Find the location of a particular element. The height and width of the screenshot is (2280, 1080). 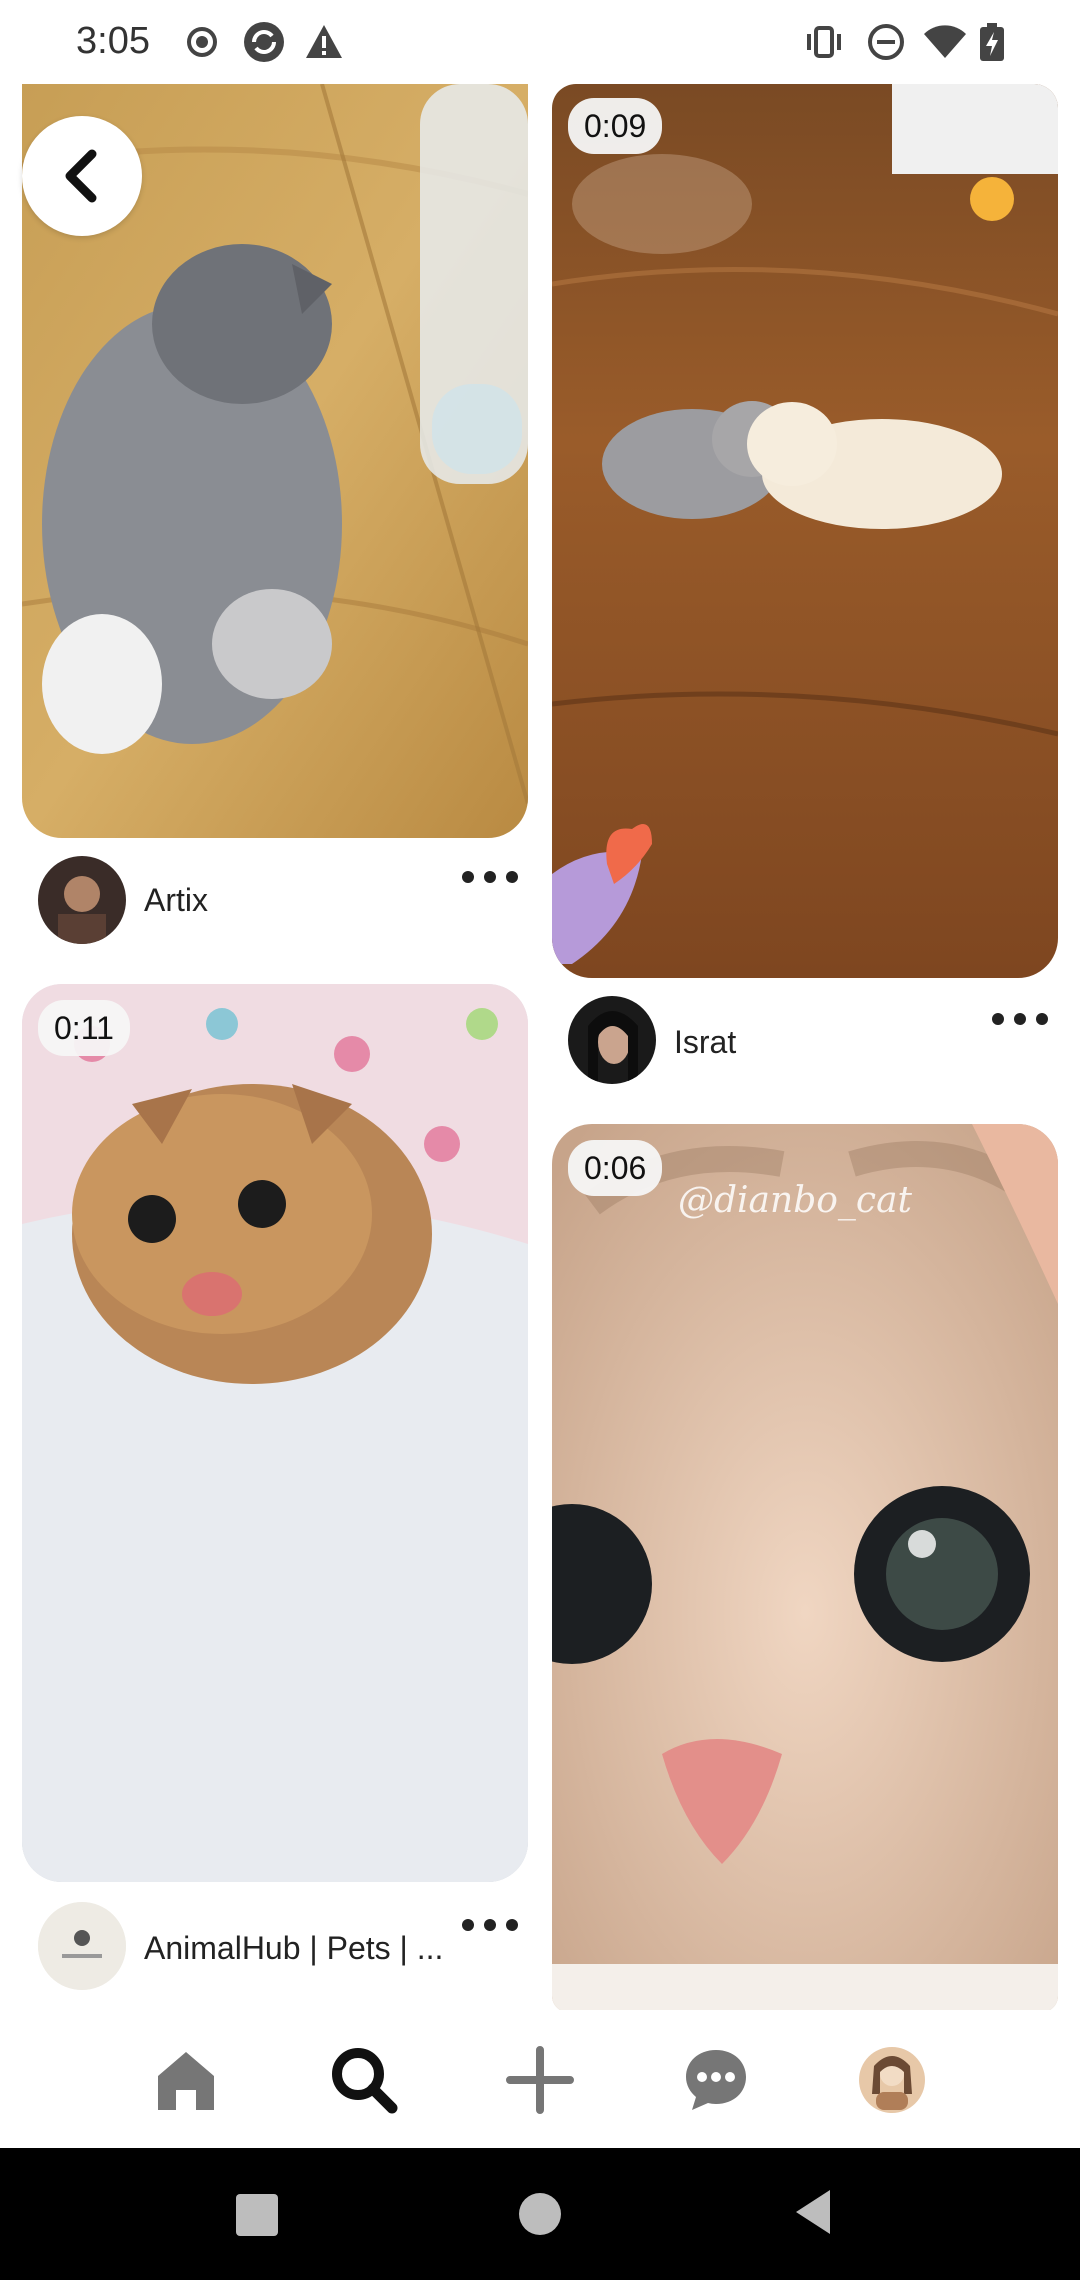

nav-search is located at coordinates (364, 2080).